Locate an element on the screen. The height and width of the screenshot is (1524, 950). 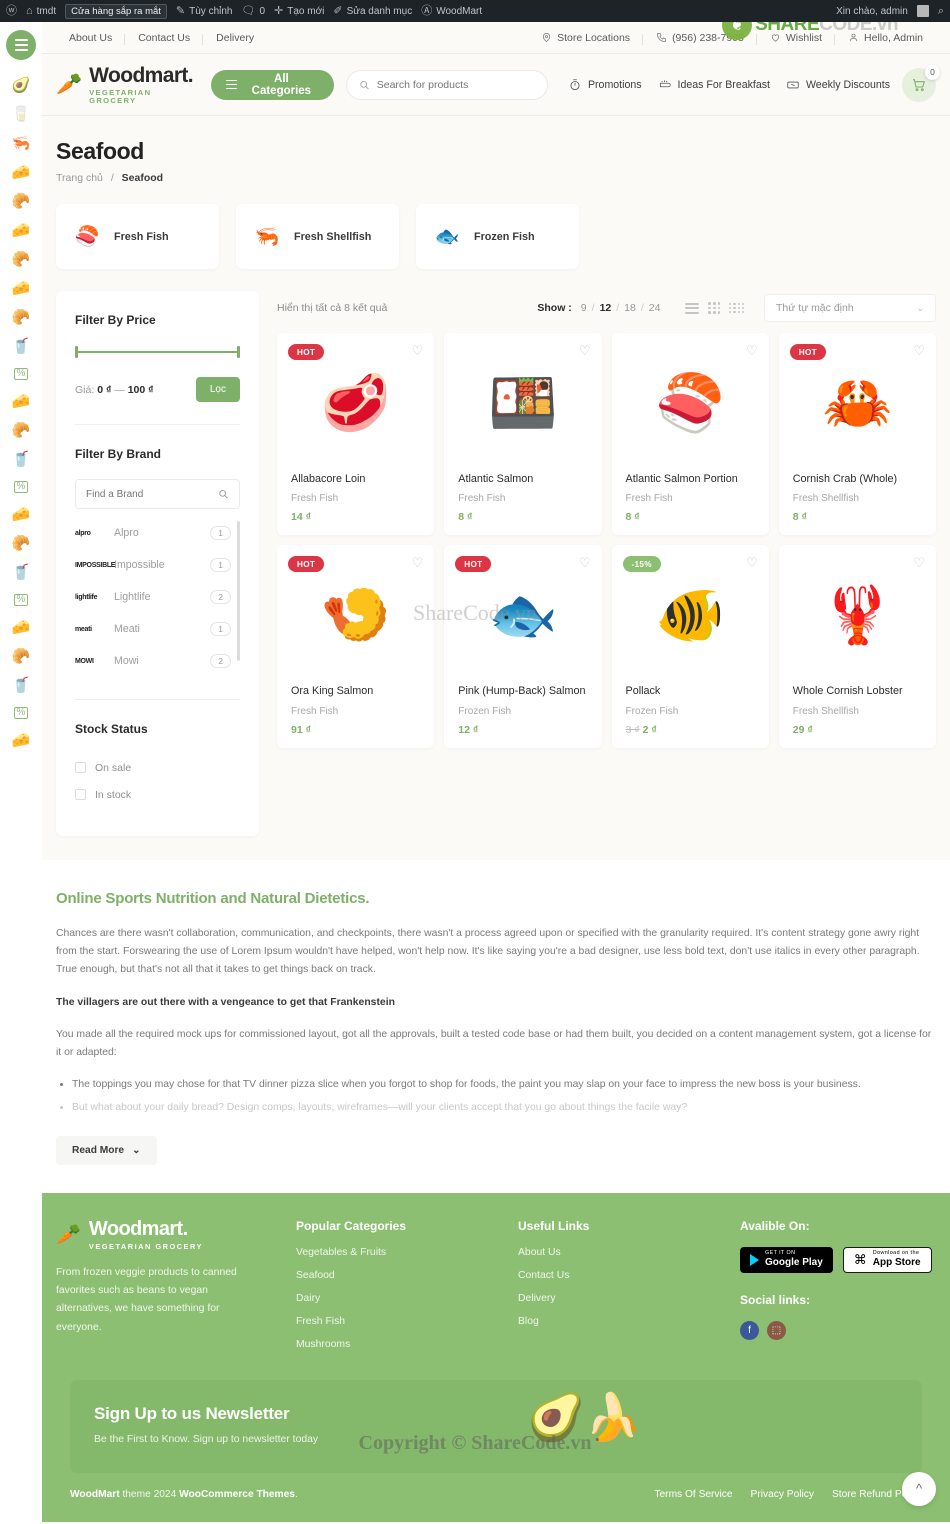
apply-price-filter-button: Lọc is located at coordinates (217, 389).